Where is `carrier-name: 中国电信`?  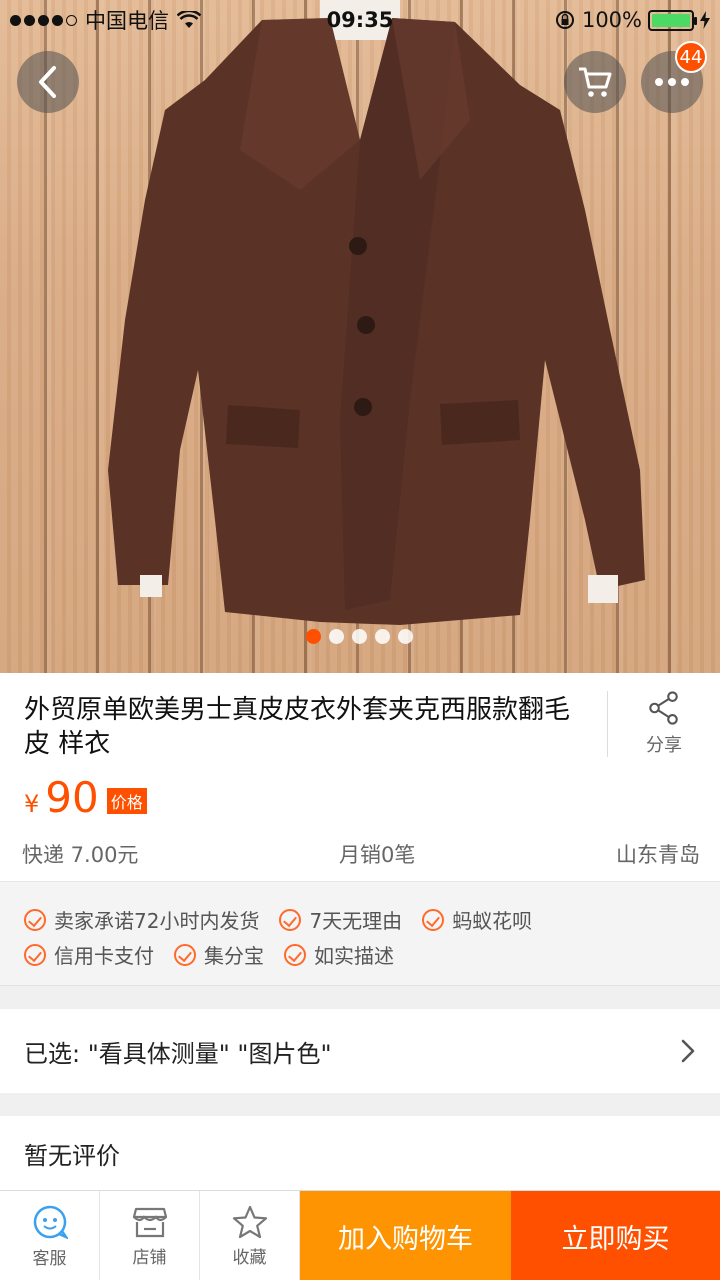 carrier-name: 中国电信 is located at coordinates (127, 21).